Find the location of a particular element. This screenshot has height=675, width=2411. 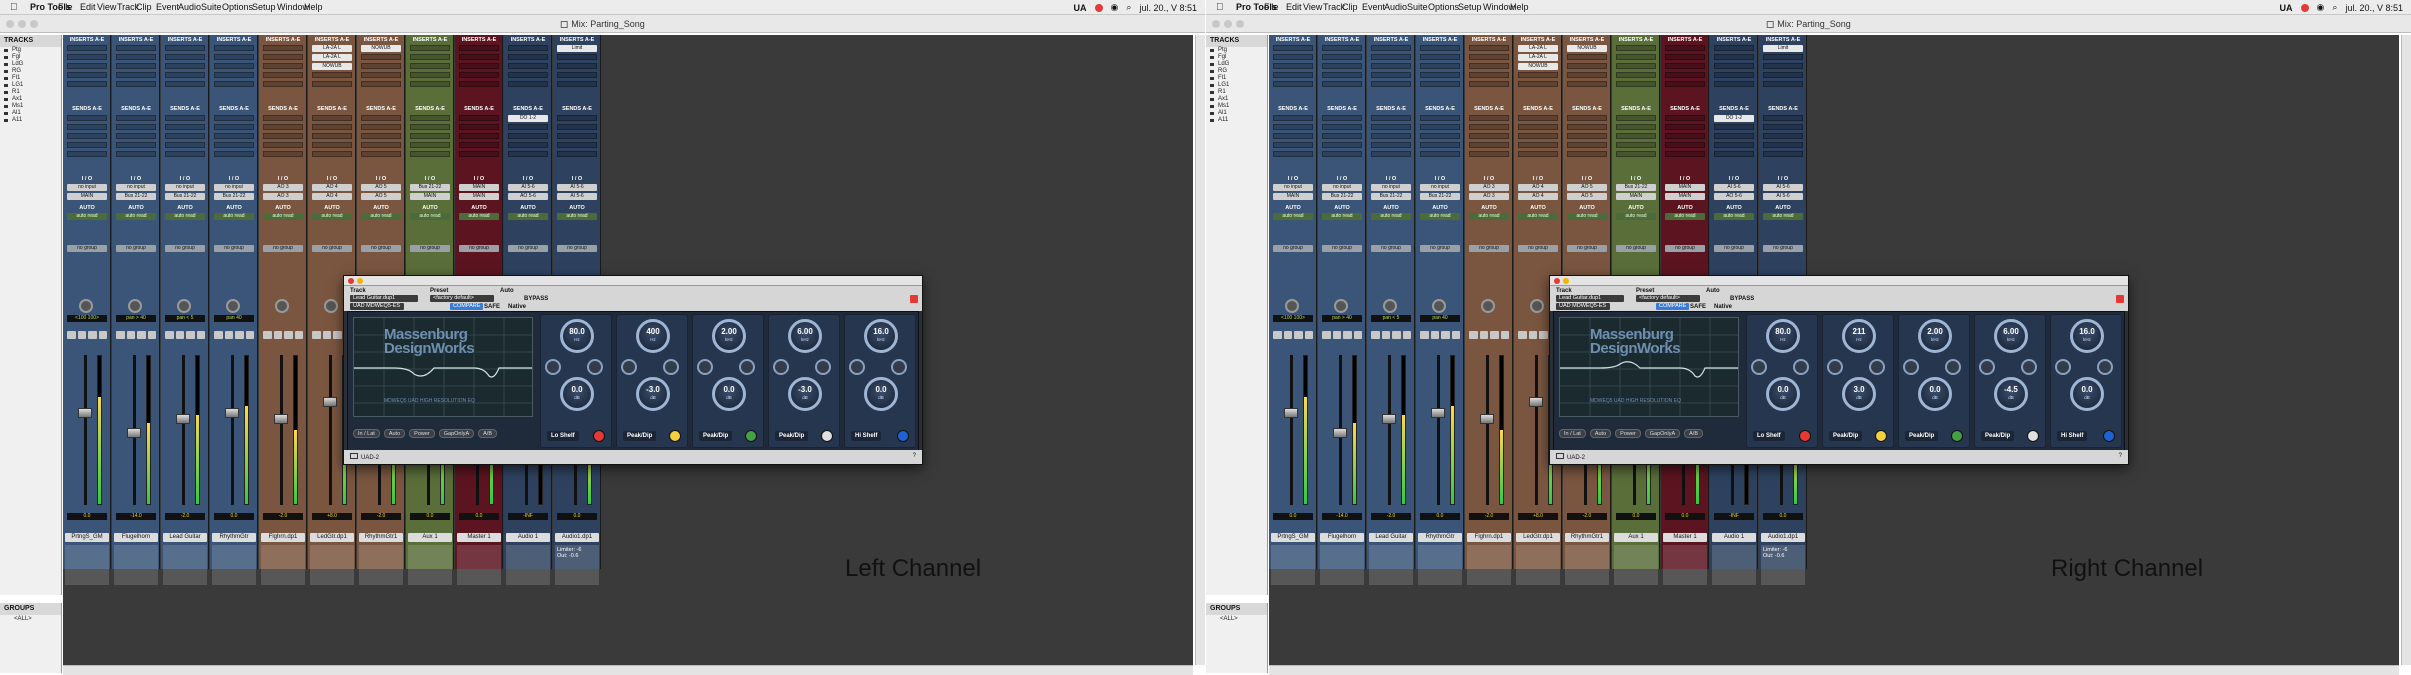

track-name: Aux 1 is located at coordinates (1636, 537).